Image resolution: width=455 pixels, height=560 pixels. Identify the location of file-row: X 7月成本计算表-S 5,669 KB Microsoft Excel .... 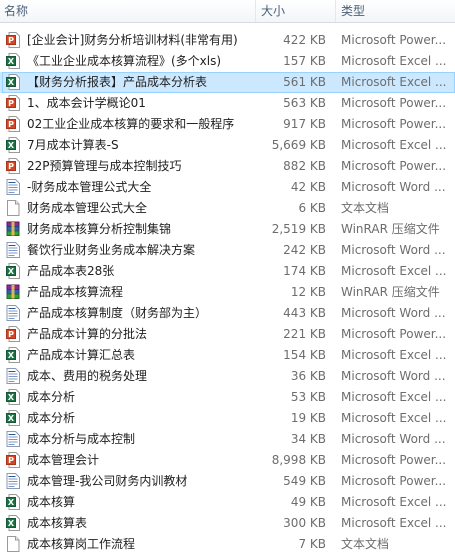
(227, 145).